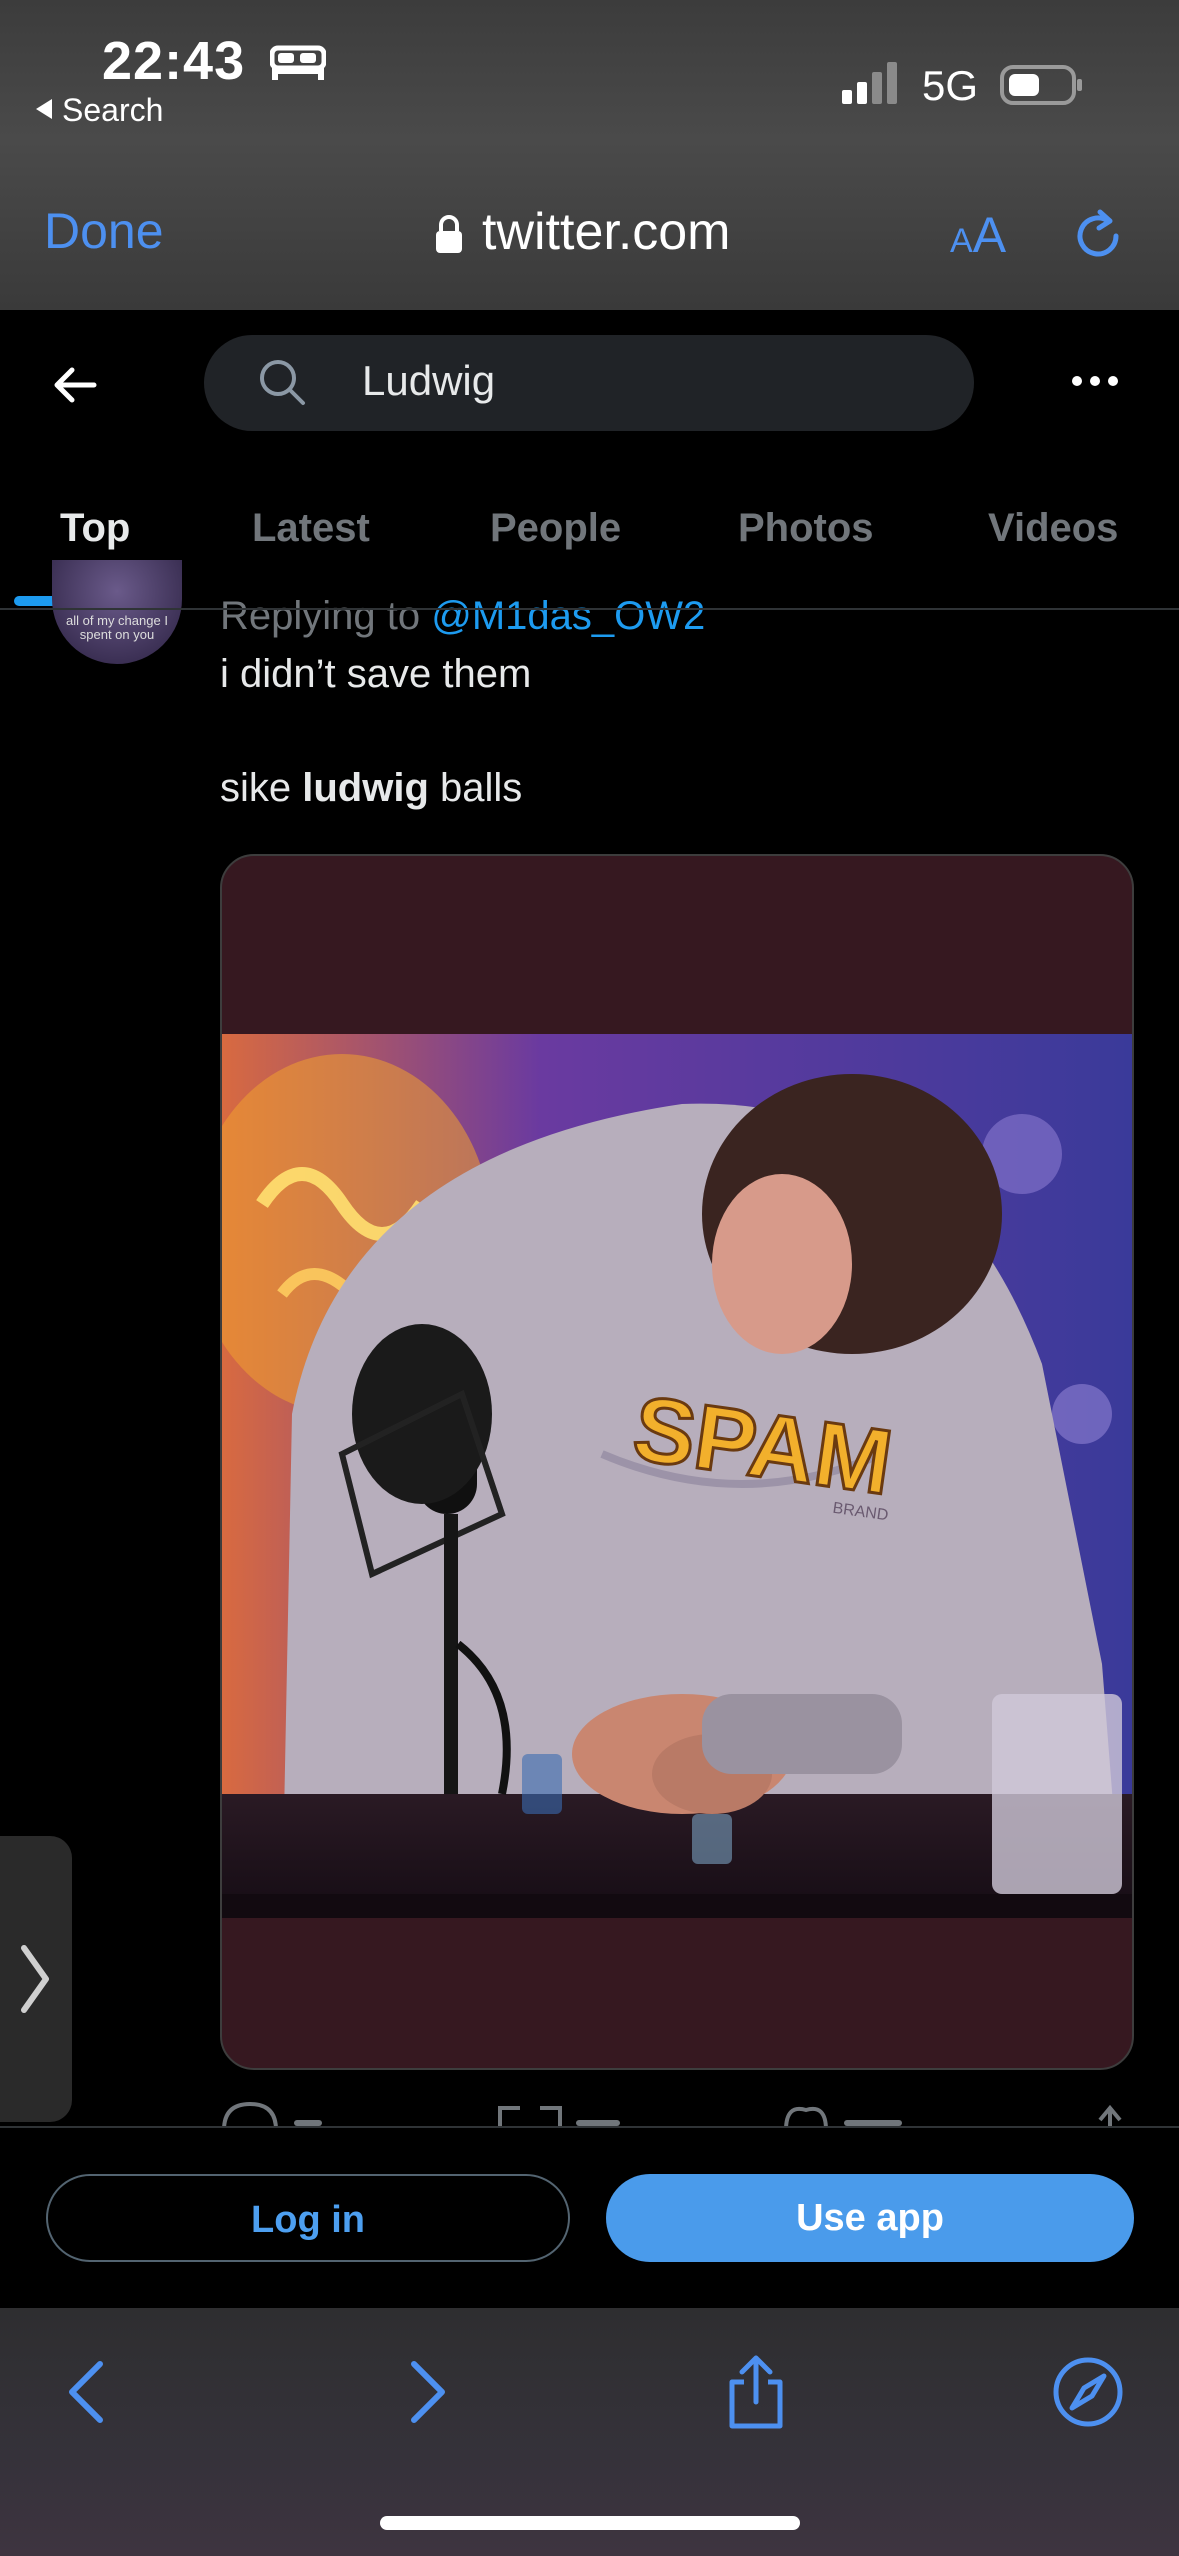  Describe the element at coordinates (376, 674) in the screenshot. I see `tweet-text-line-1: i didn’t save them` at that location.